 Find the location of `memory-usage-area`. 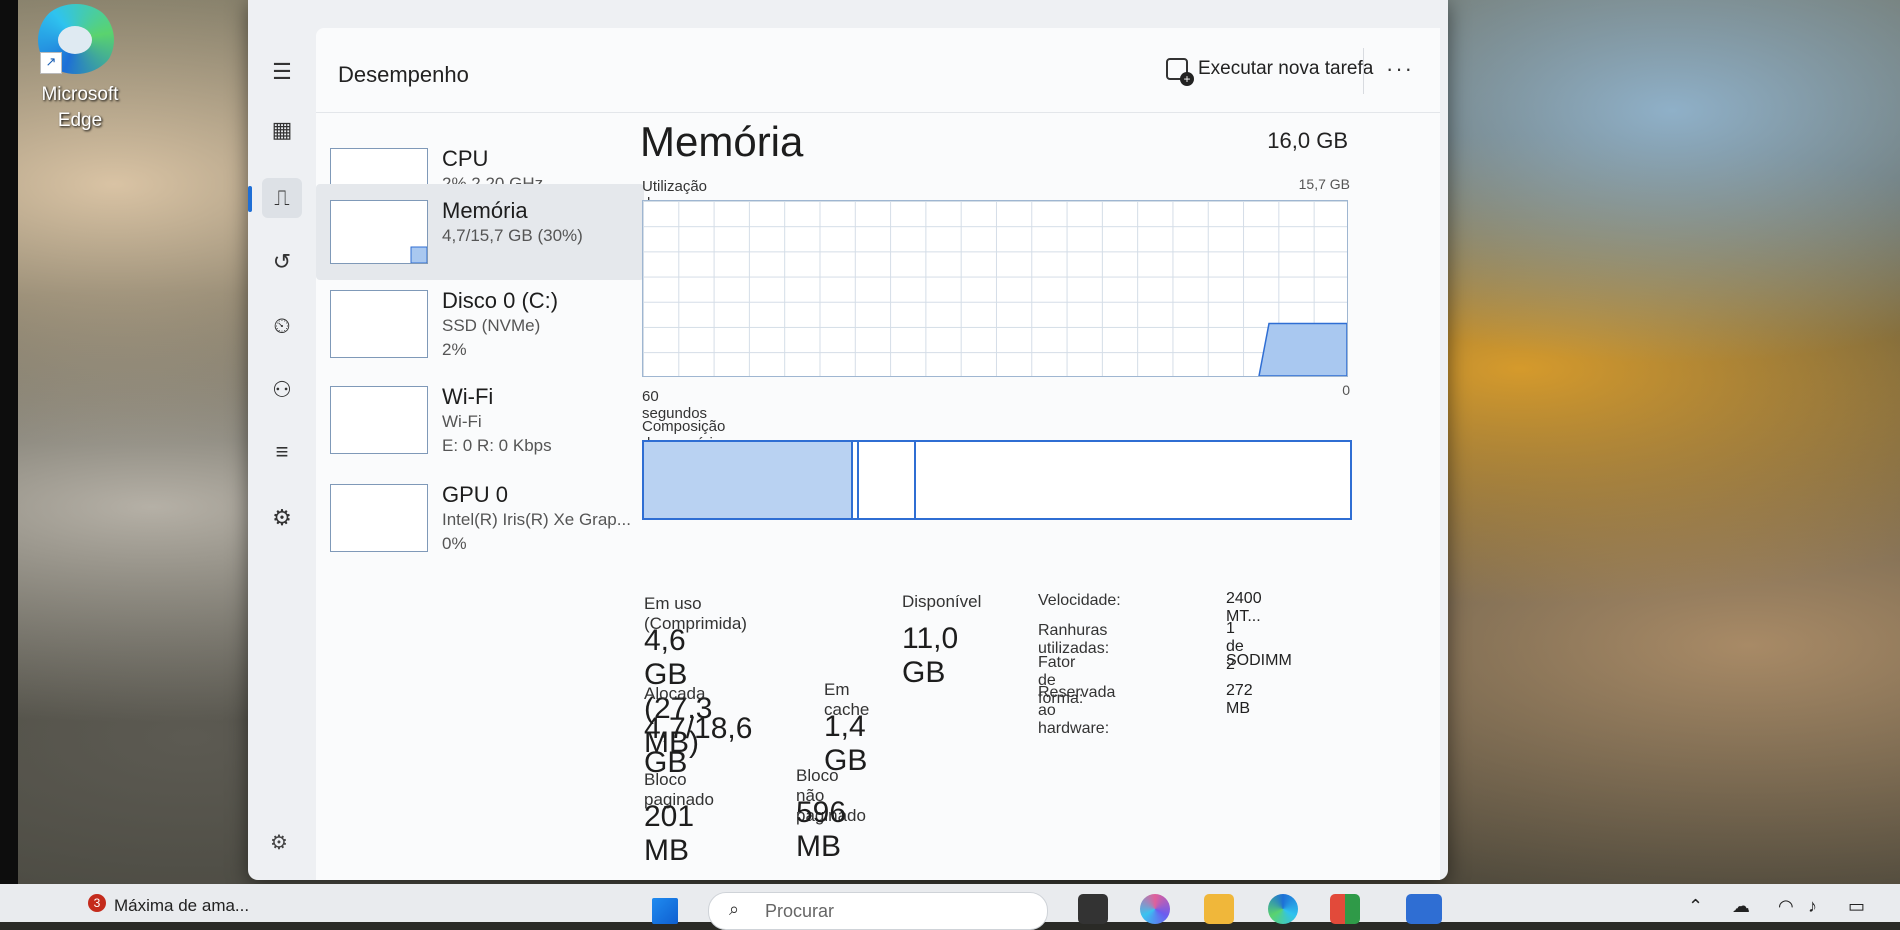

memory-usage-area is located at coordinates (1302, 349).